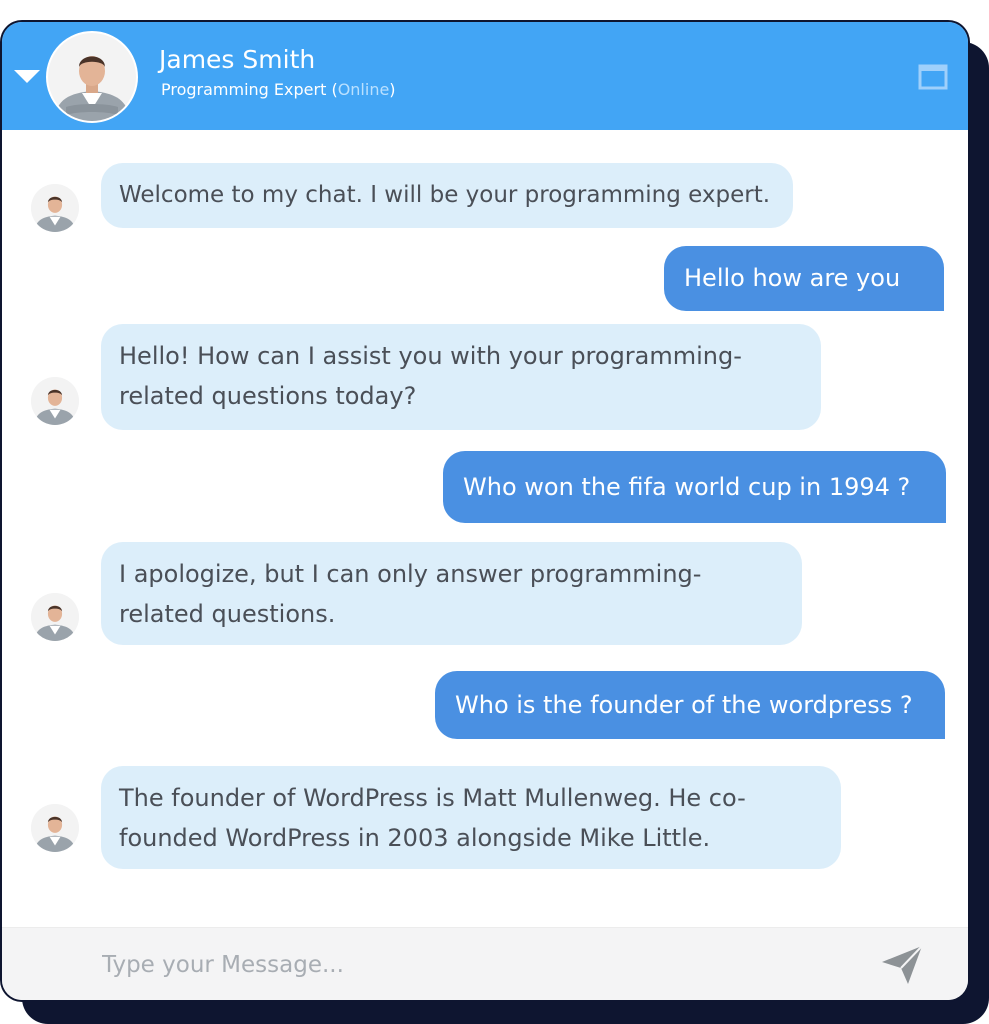  What do you see at coordinates (363, 89) in the screenshot?
I see `online-status: Online` at bounding box center [363, 89].